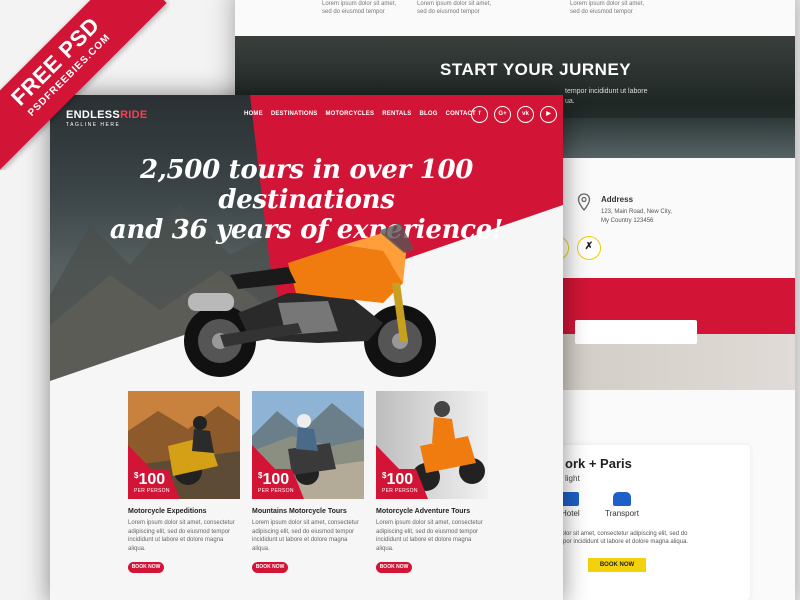 This screenshot has width=800, height=600. Describe the element at coordinates (606, 96) in the screenshot. I see `back-hero-text: tempor incididunt ut labore ua.` at that location.